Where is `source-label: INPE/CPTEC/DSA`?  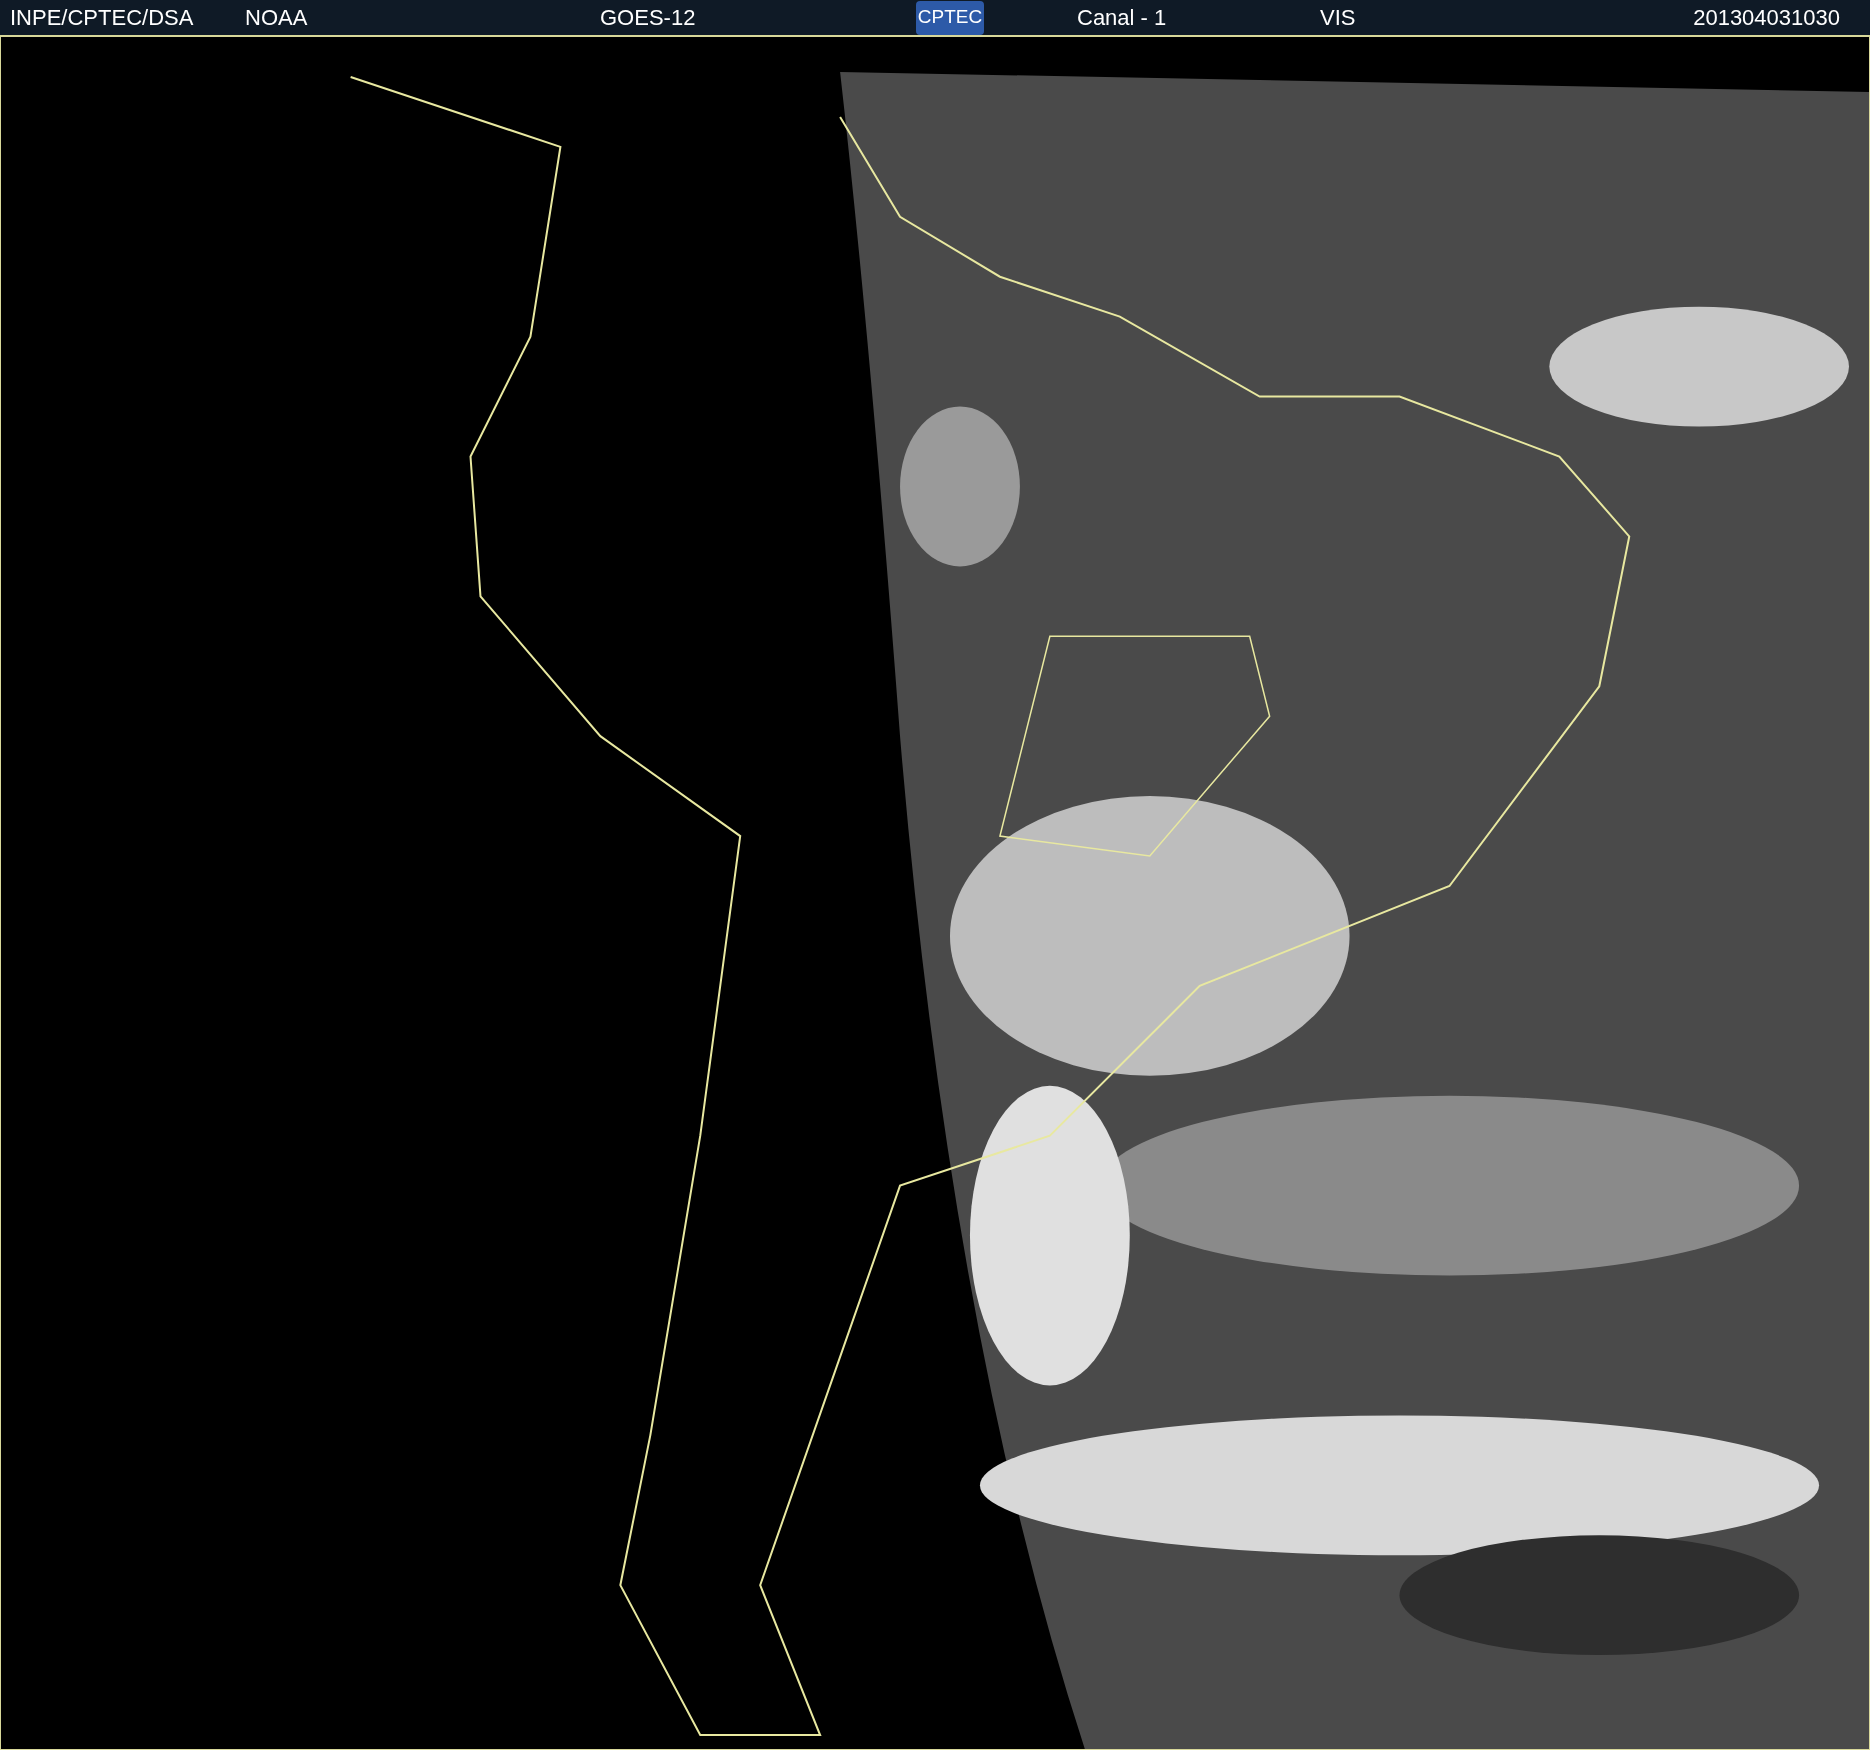 source-label: INPE/CPTEC/DSA is located at coordinates (102, 17).